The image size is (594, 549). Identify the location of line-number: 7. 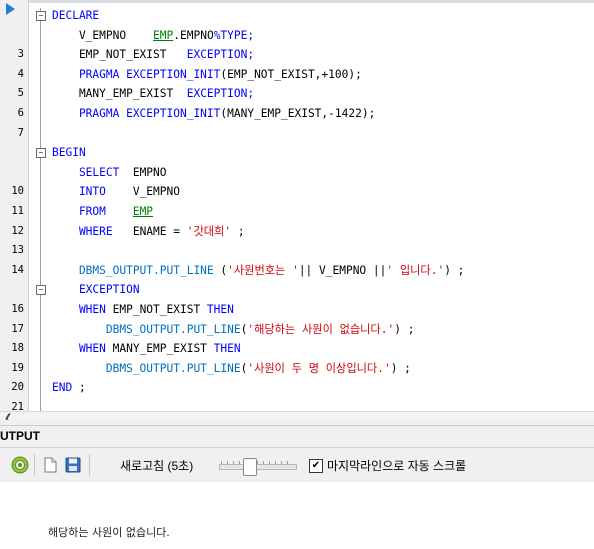
(20, 132).